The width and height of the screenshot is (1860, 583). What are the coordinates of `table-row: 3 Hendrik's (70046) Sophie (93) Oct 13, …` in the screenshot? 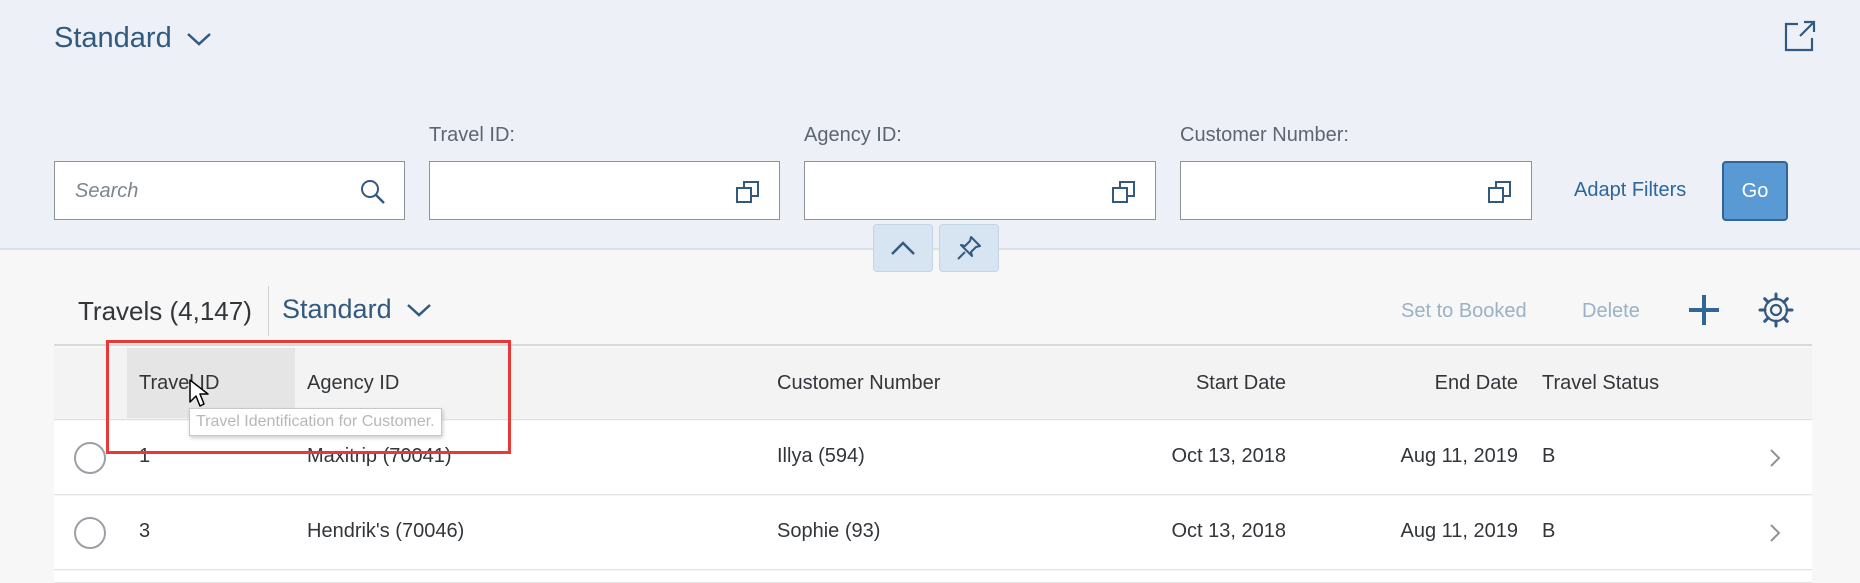 It's located at (933, 533).